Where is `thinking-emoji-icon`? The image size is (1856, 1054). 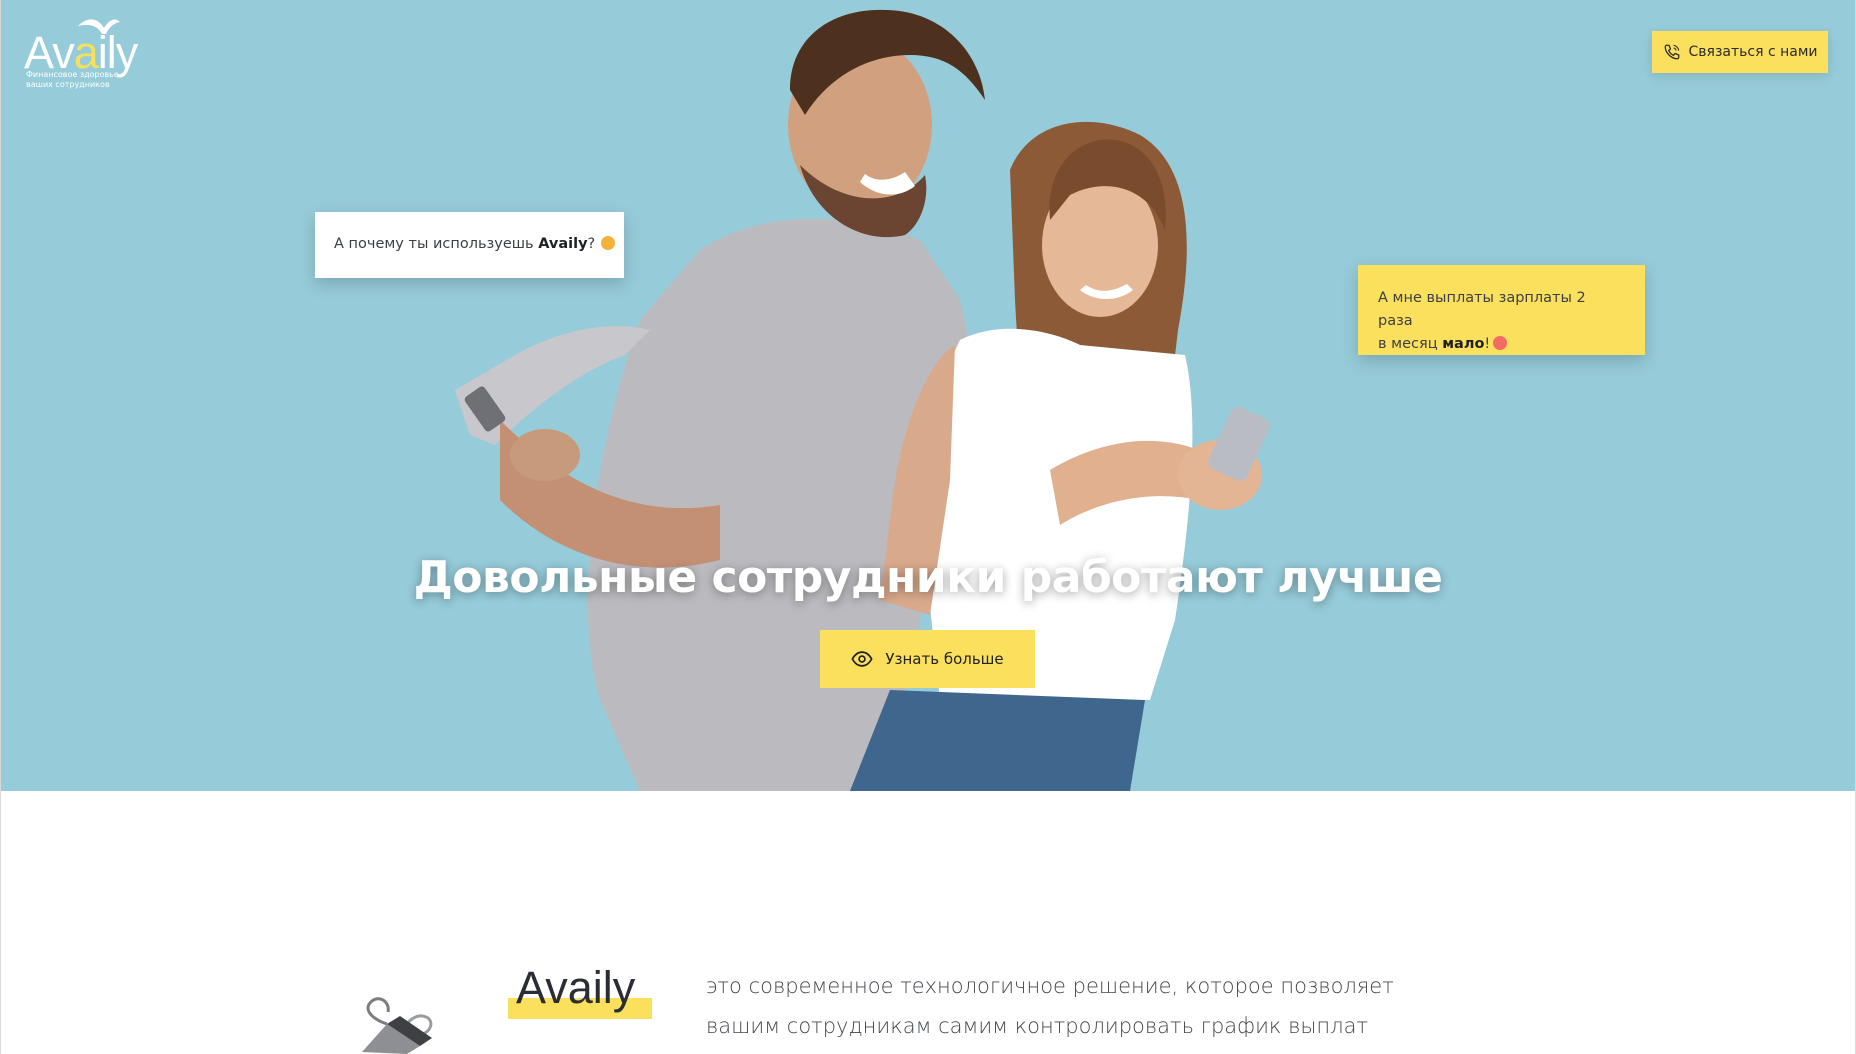
thinking-emoji-icon is located at coordinates (608, 243).